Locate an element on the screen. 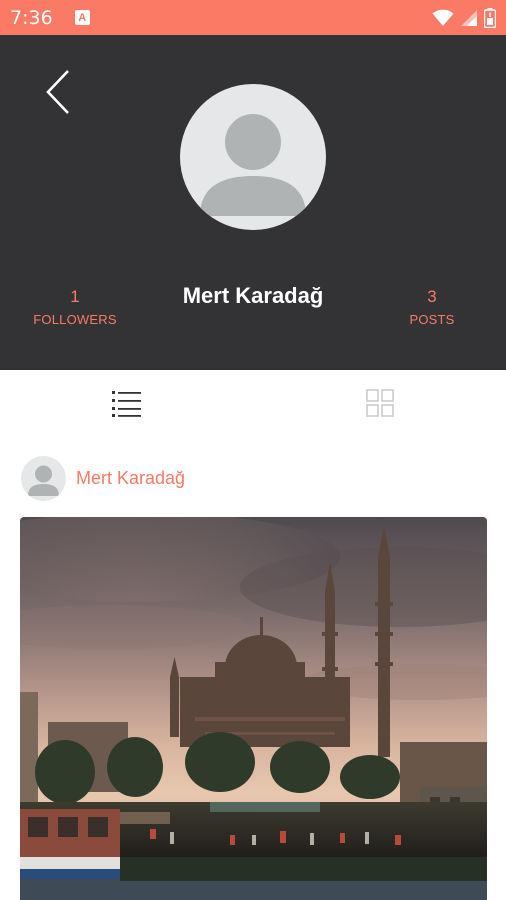  post-author-name: Mert Karadağ is located at coordinates (130, 478).